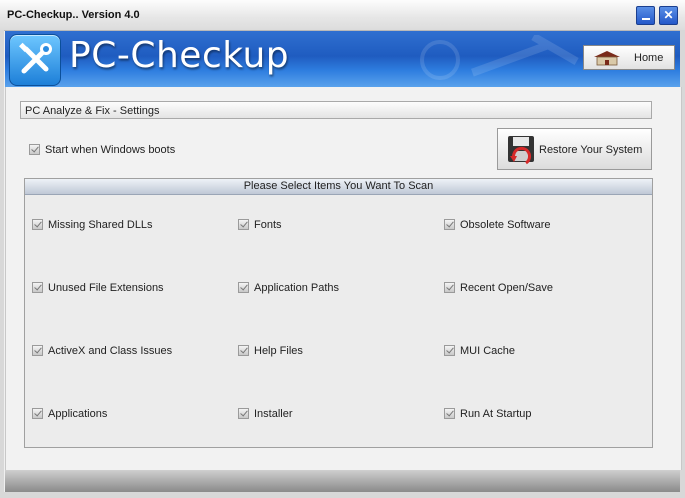 The height and width of the screenshot is (498, 685). What do you see at coordinates (110, 150) in the screenshot?
I see `start-on-boot-label: Start when Windows boots` at bounding box center [110, 150].